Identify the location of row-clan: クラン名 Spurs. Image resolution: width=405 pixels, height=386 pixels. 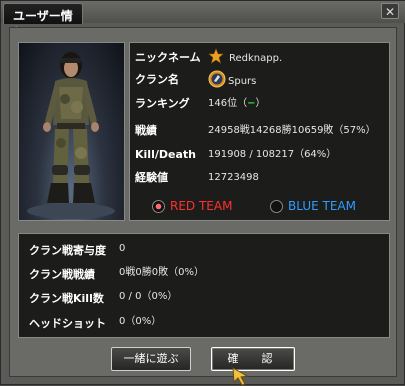
(195, 80).